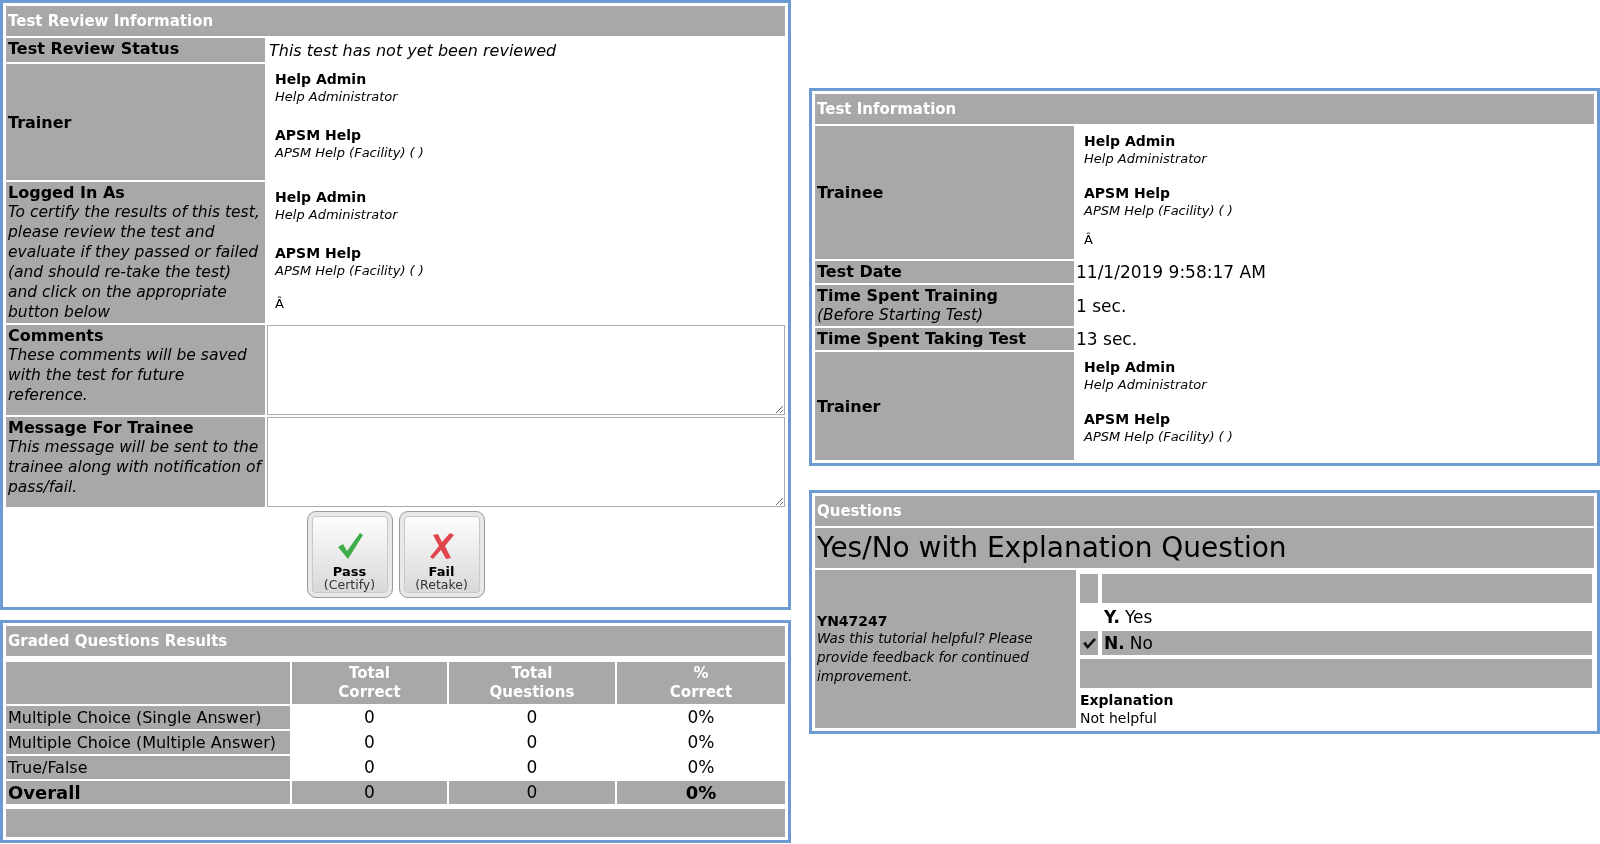 The height and width of the screenshot is (844, 1600). I want to click on row-label: Test Date, so click(860, 271).